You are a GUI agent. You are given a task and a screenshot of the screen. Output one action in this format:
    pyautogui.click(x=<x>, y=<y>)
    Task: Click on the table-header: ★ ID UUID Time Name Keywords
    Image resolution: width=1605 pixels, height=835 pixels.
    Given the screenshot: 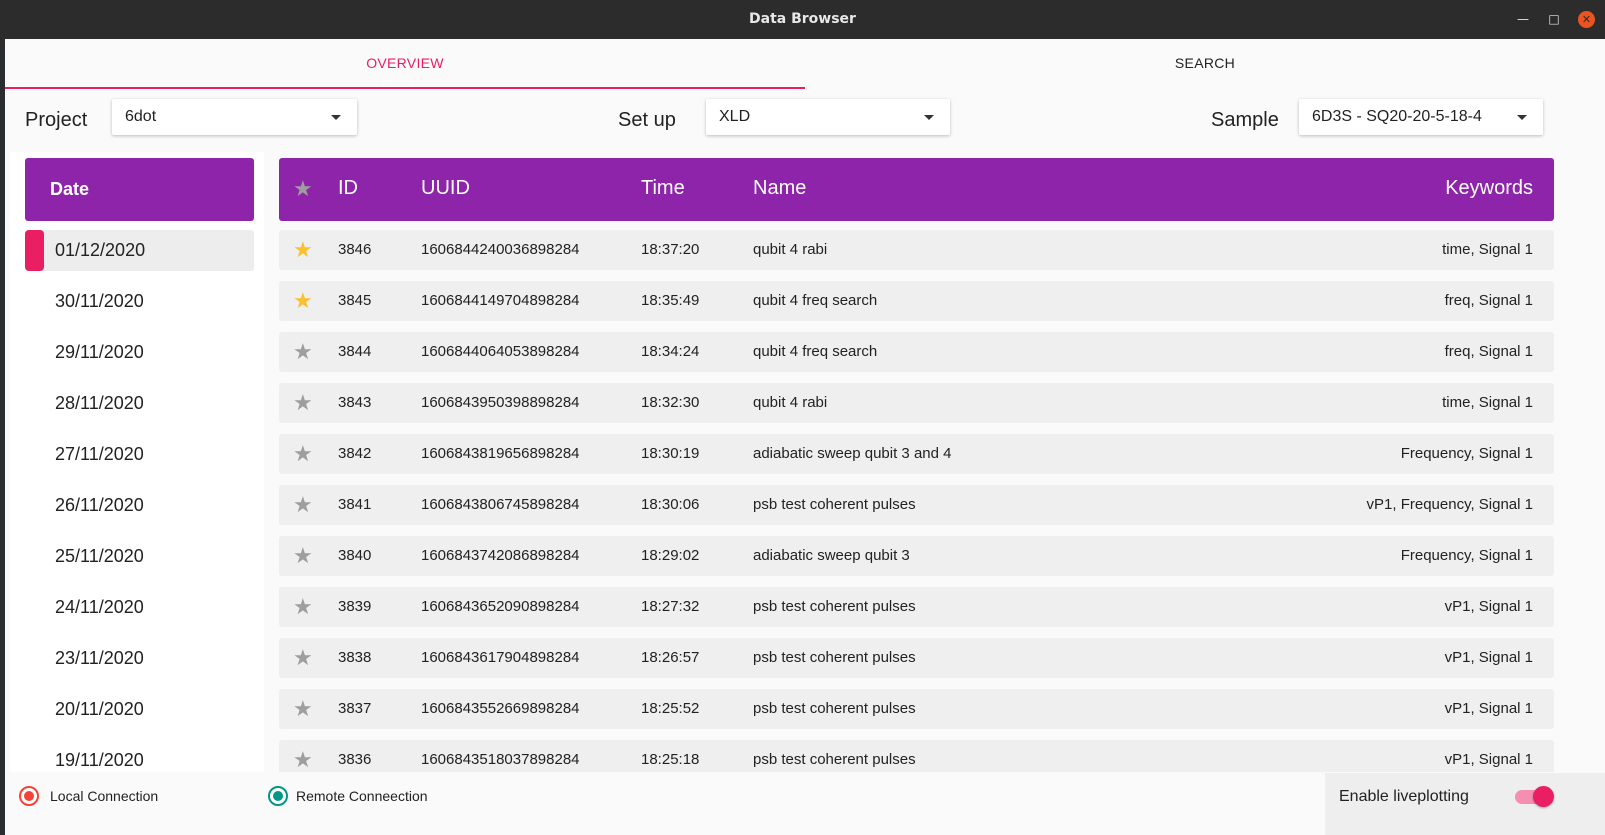 What is the action you would take?
    pyautogui.click(x=916, y=189)
    